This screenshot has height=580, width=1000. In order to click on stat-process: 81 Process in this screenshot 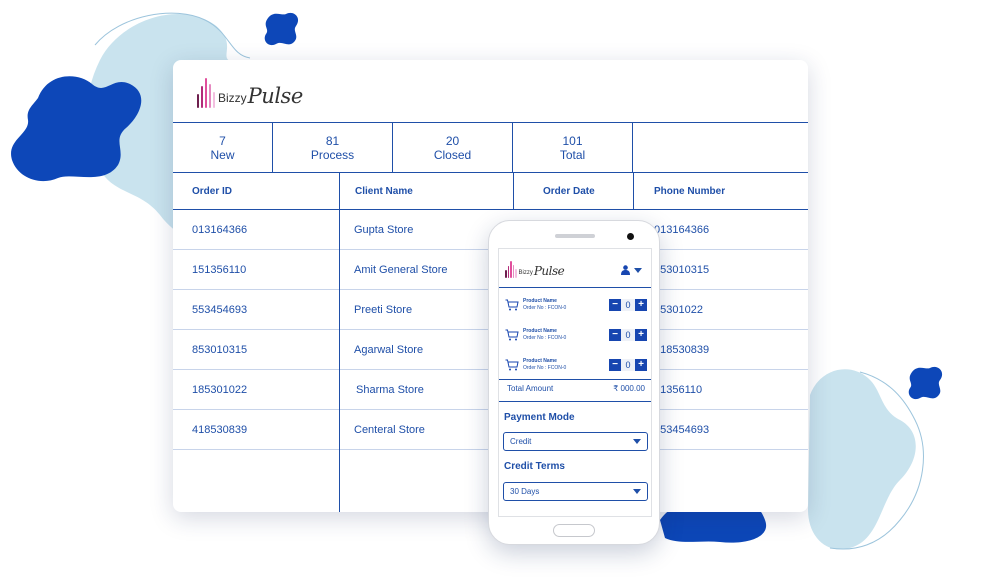, I will do `click(333, 147)`.